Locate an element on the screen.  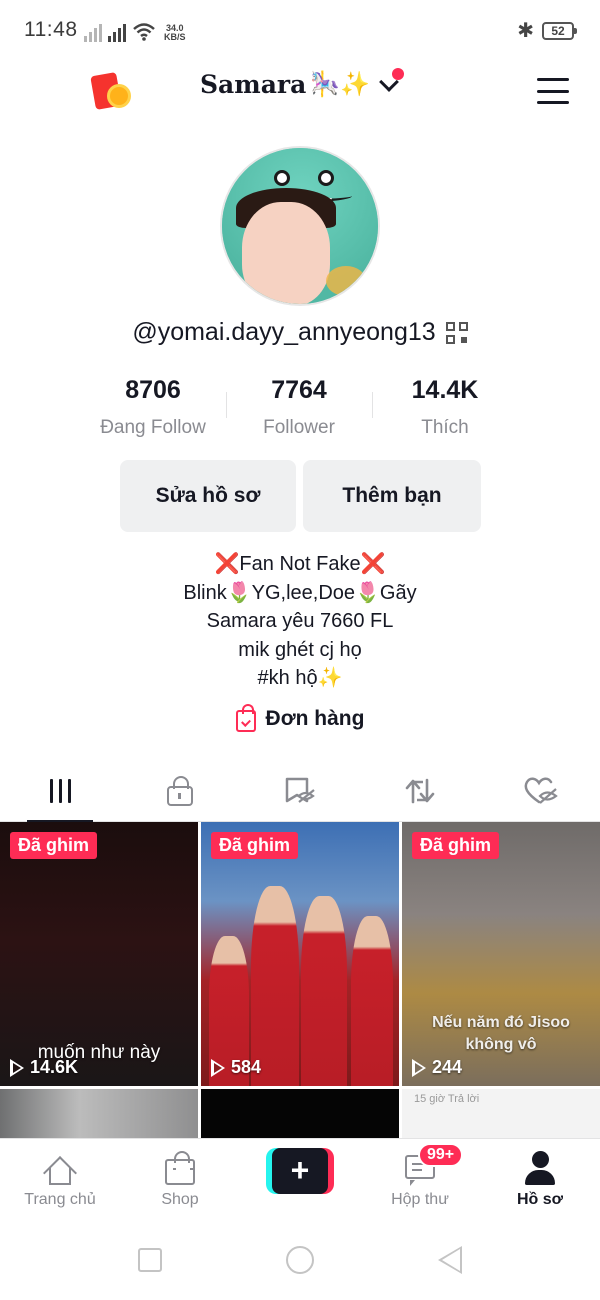
grid-icon is located at coordinates (60, 791).